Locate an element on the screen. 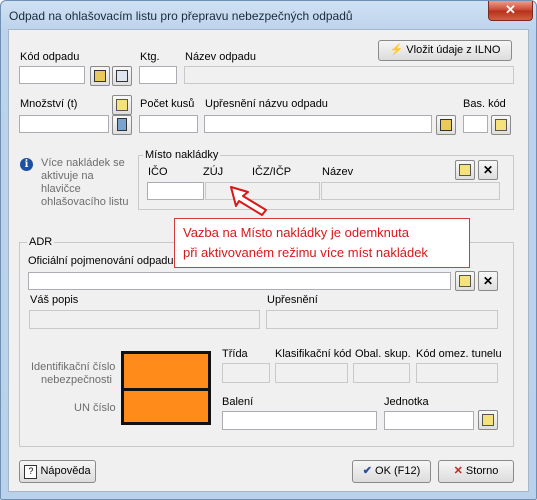 This screenshot has height=500, width=537. klas-kod-label: Klasifikační kód is located at coordinates (313, 354).